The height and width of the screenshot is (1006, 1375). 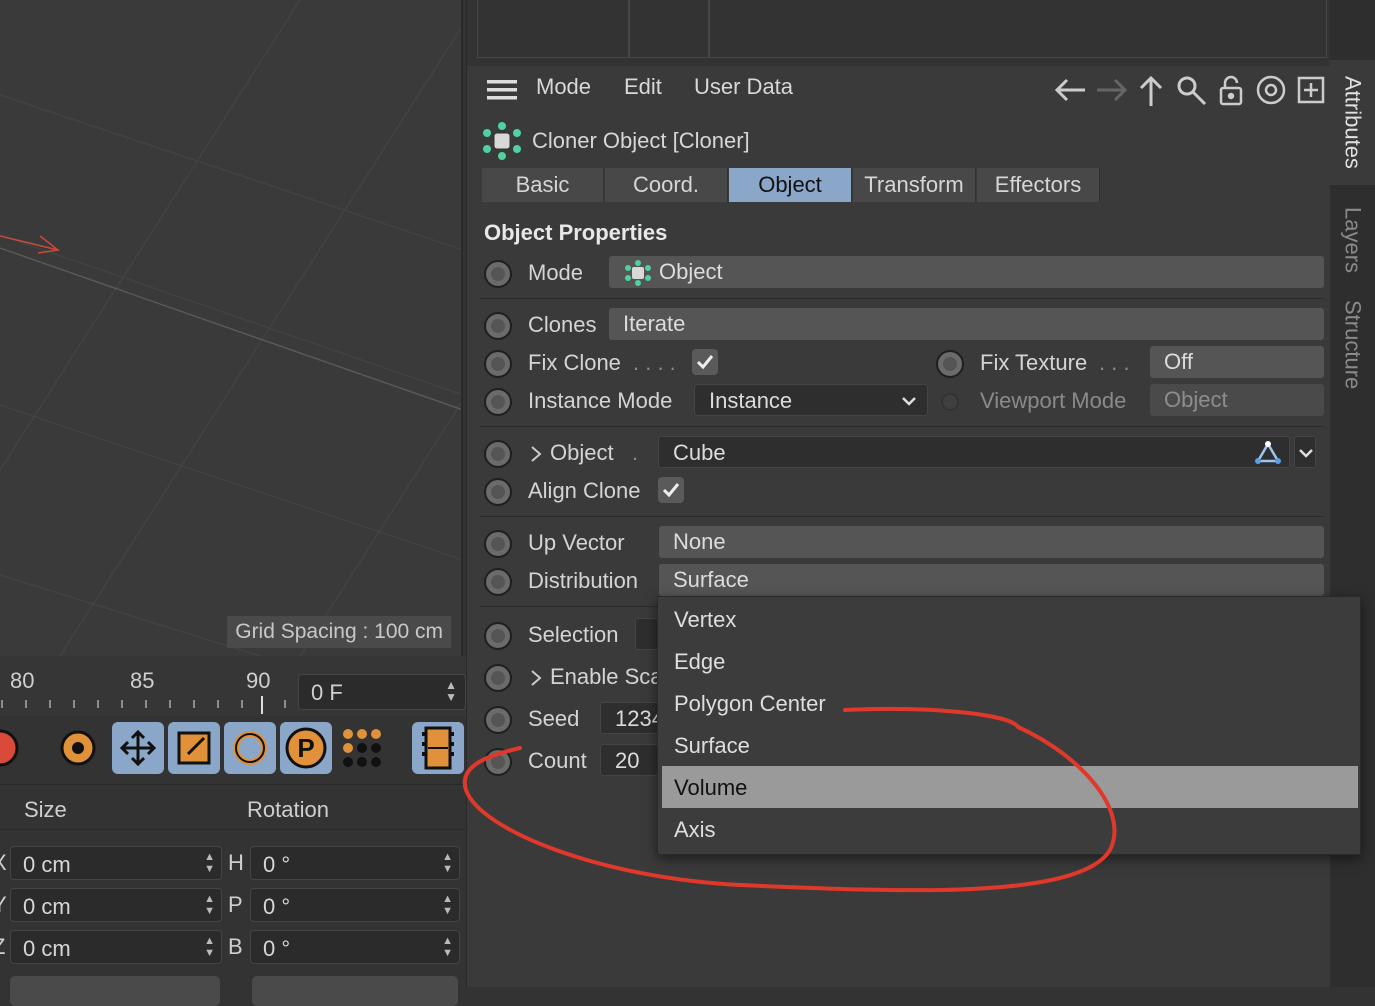 I want to click on record-button, so click(x=13, y=748).